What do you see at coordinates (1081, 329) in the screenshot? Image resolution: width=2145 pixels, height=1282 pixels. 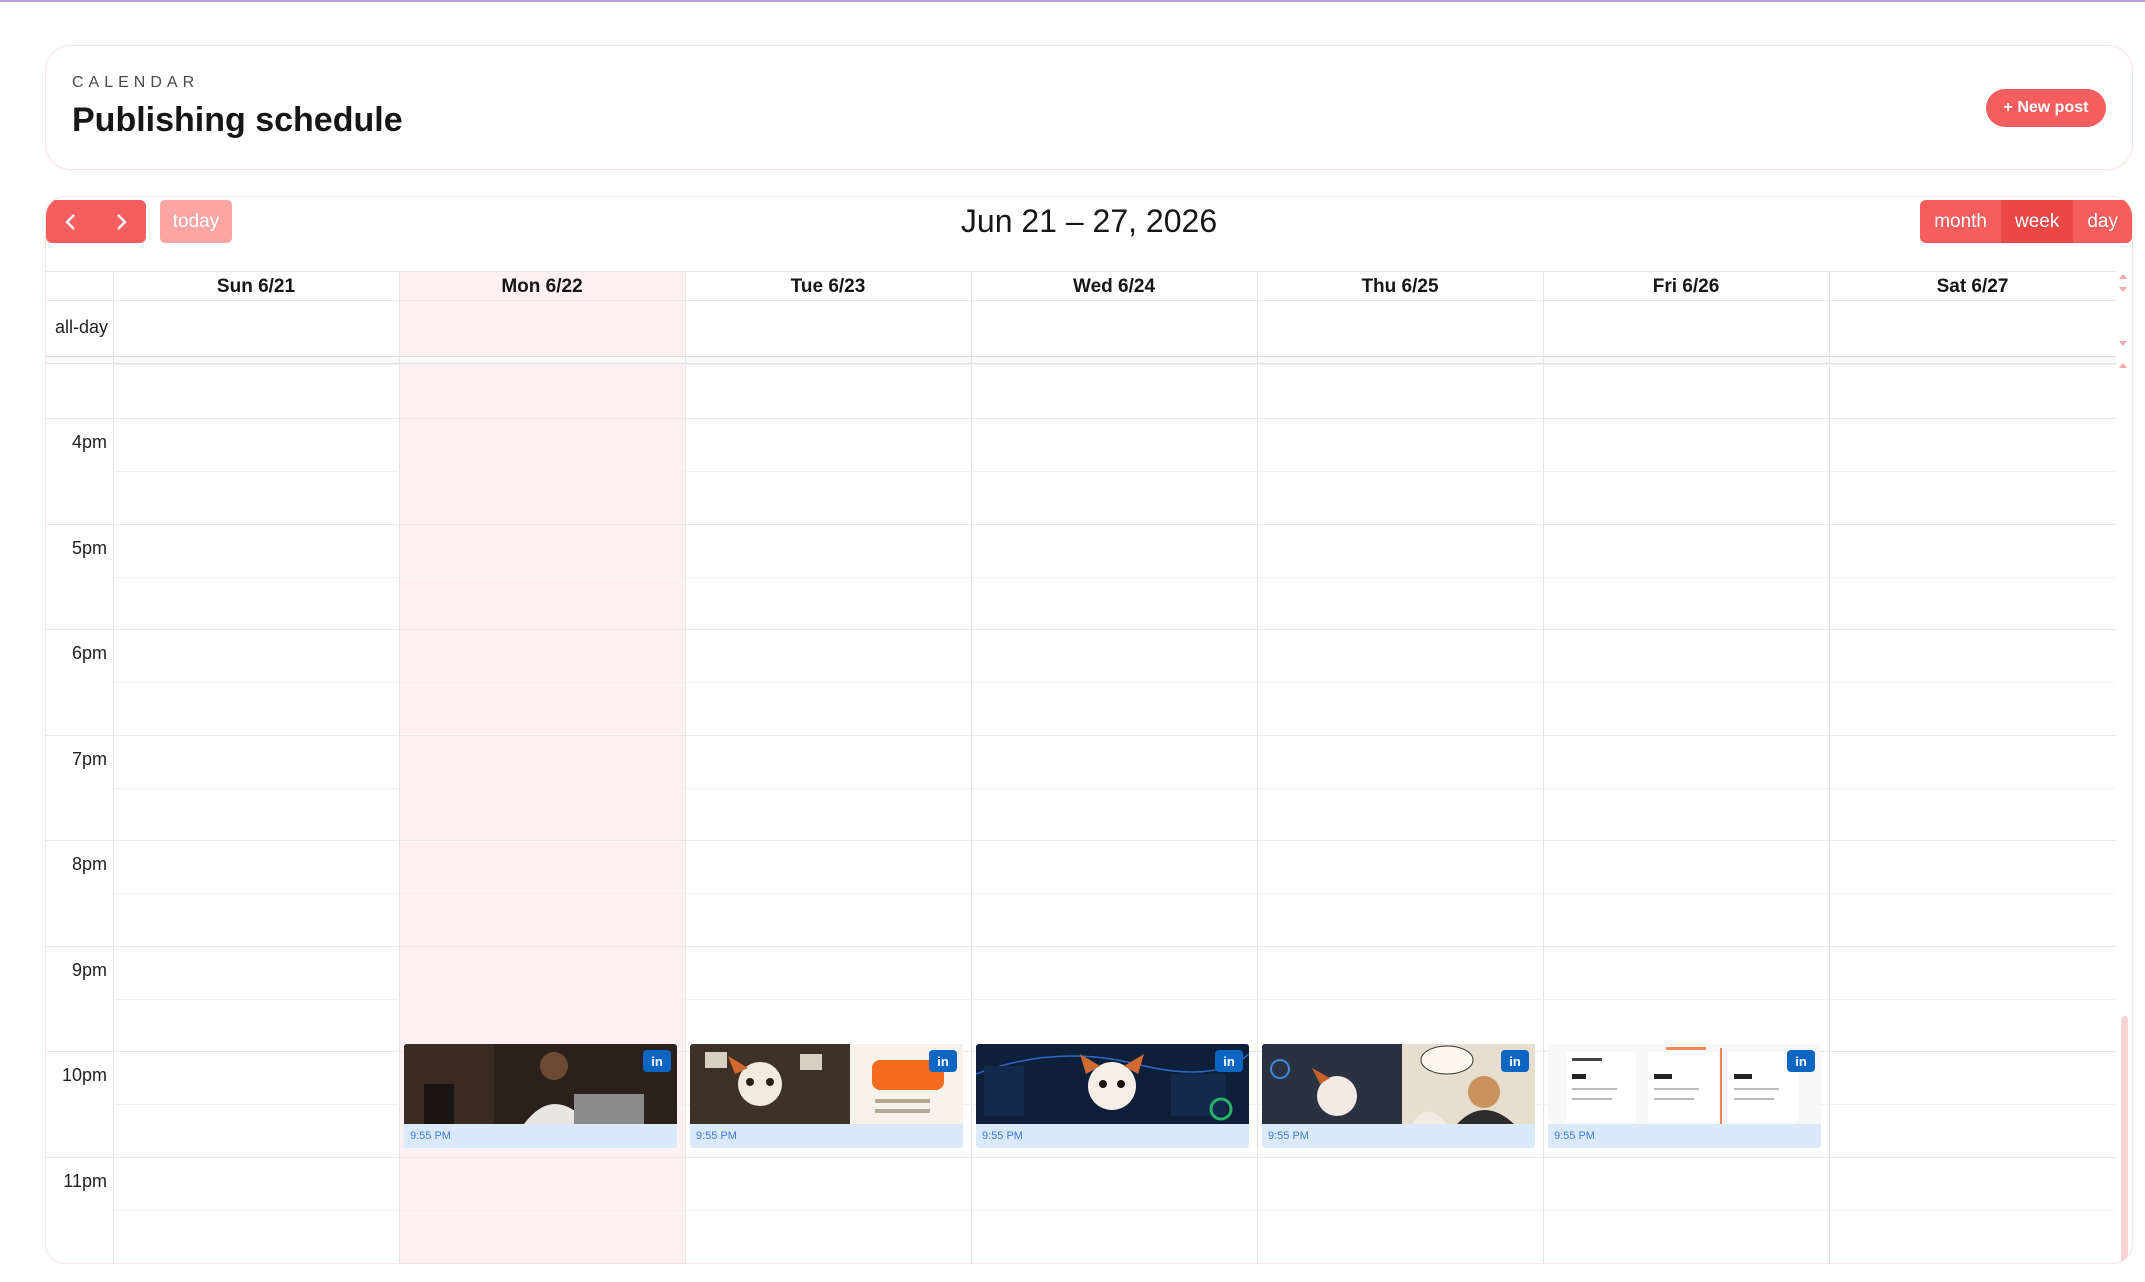 I see `all-day-row: all-day` at bounding box center [1081, 329].